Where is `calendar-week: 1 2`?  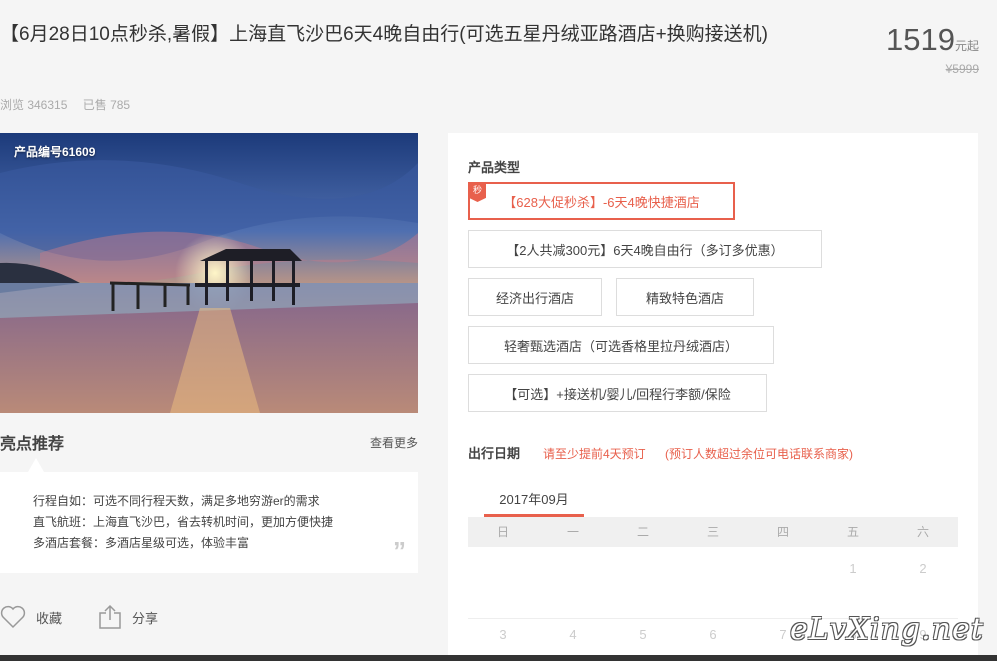 calendar-week: 1 2 is located at coordinates (713, 568).